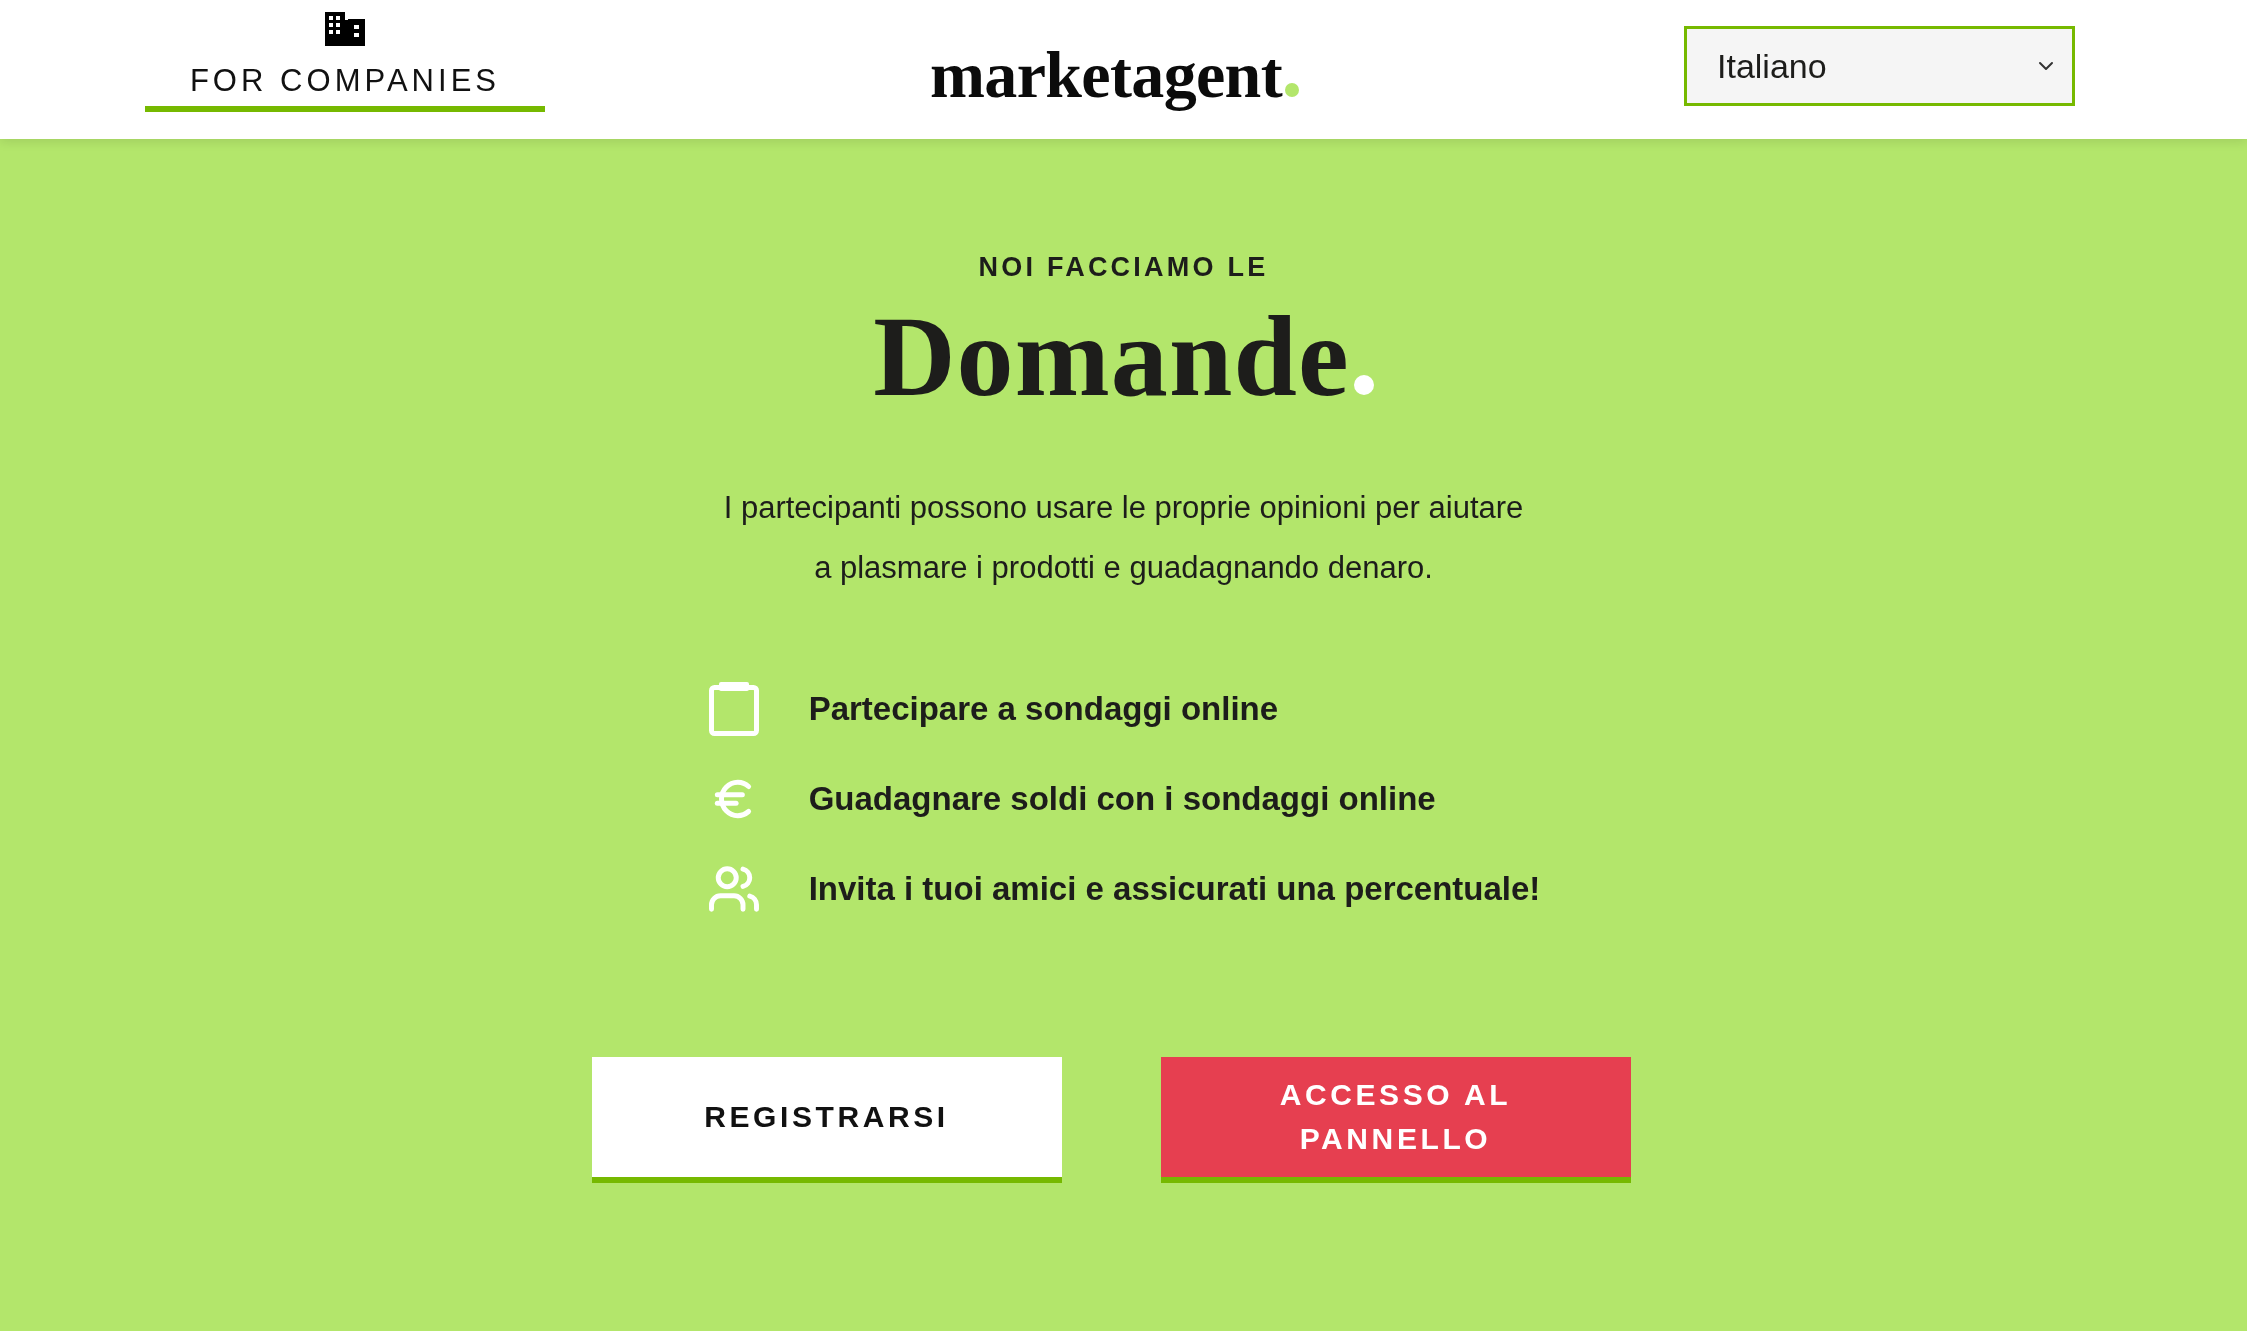 This screenshot has width=2247, height=1331. Describe the element at coordinates (1106, 75) in the screenshot. I see `logo: marketagent` at that location.